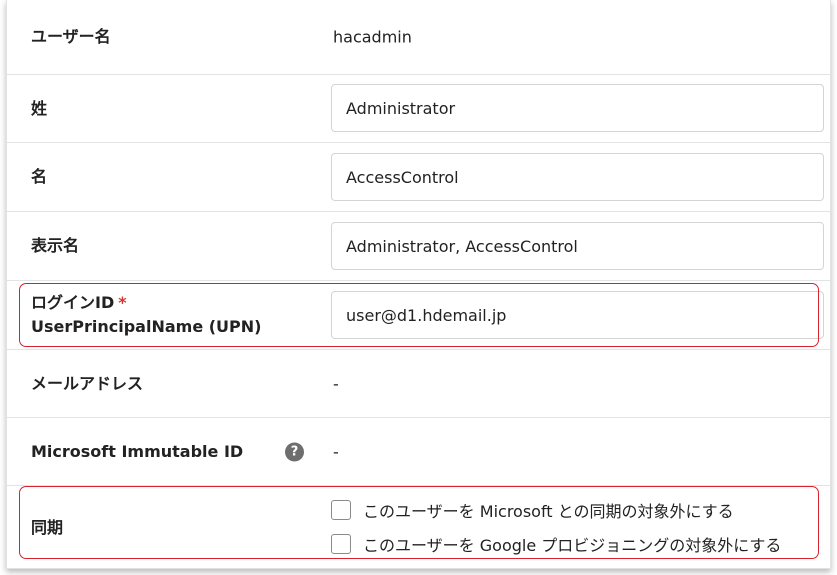 This screenshot has height=575, width=837. Describe the element at coordinates (548, 511) in the screenshot. I see `exclude-microsoft-sync-label: このユーザーを Microsoft との同期の対象外にする` at that location.